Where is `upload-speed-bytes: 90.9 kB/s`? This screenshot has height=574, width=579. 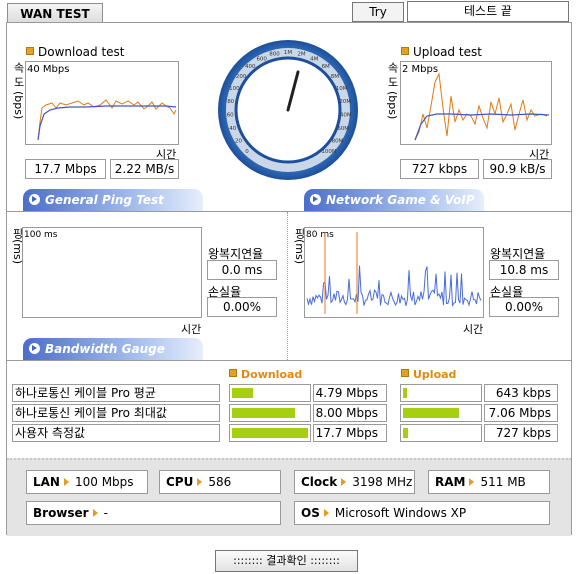
upload-speed-bytes: 90.9 kB/s is located at coordinates (517, 169).